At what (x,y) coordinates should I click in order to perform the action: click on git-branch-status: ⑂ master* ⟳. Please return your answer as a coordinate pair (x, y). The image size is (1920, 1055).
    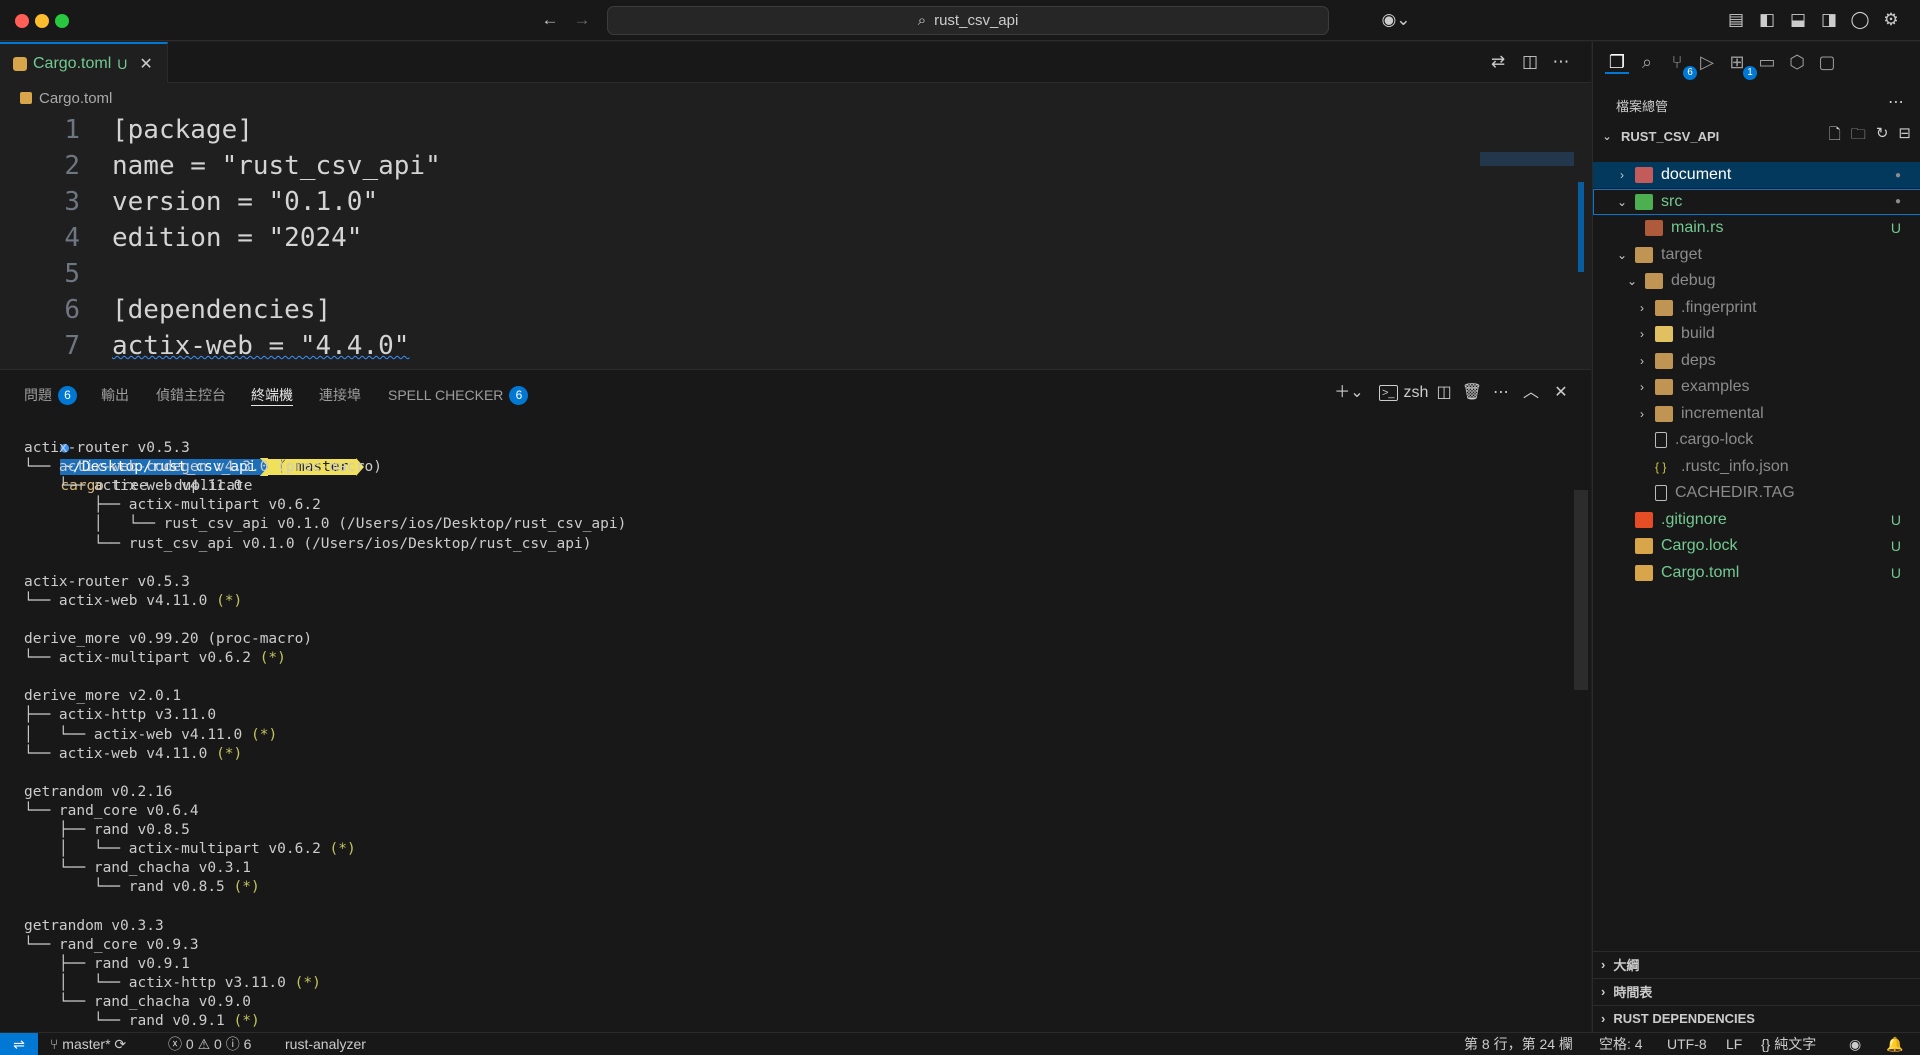
    Looking at the image, I should click on (88, 1044).